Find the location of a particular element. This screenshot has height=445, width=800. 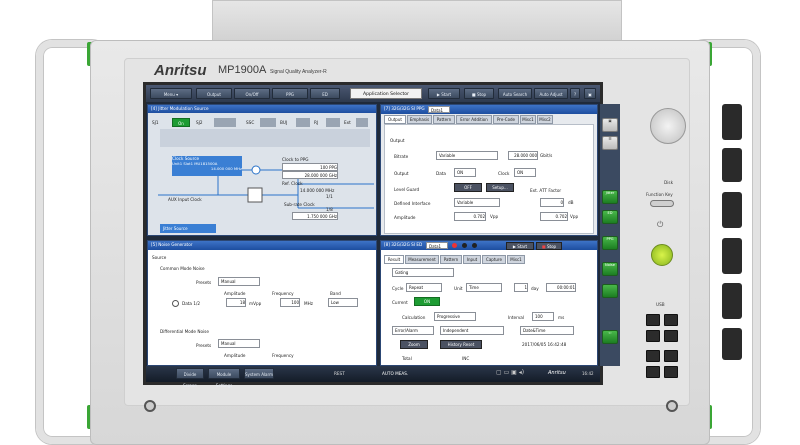

presets-select: Manual is located at coordinates (239, 281).